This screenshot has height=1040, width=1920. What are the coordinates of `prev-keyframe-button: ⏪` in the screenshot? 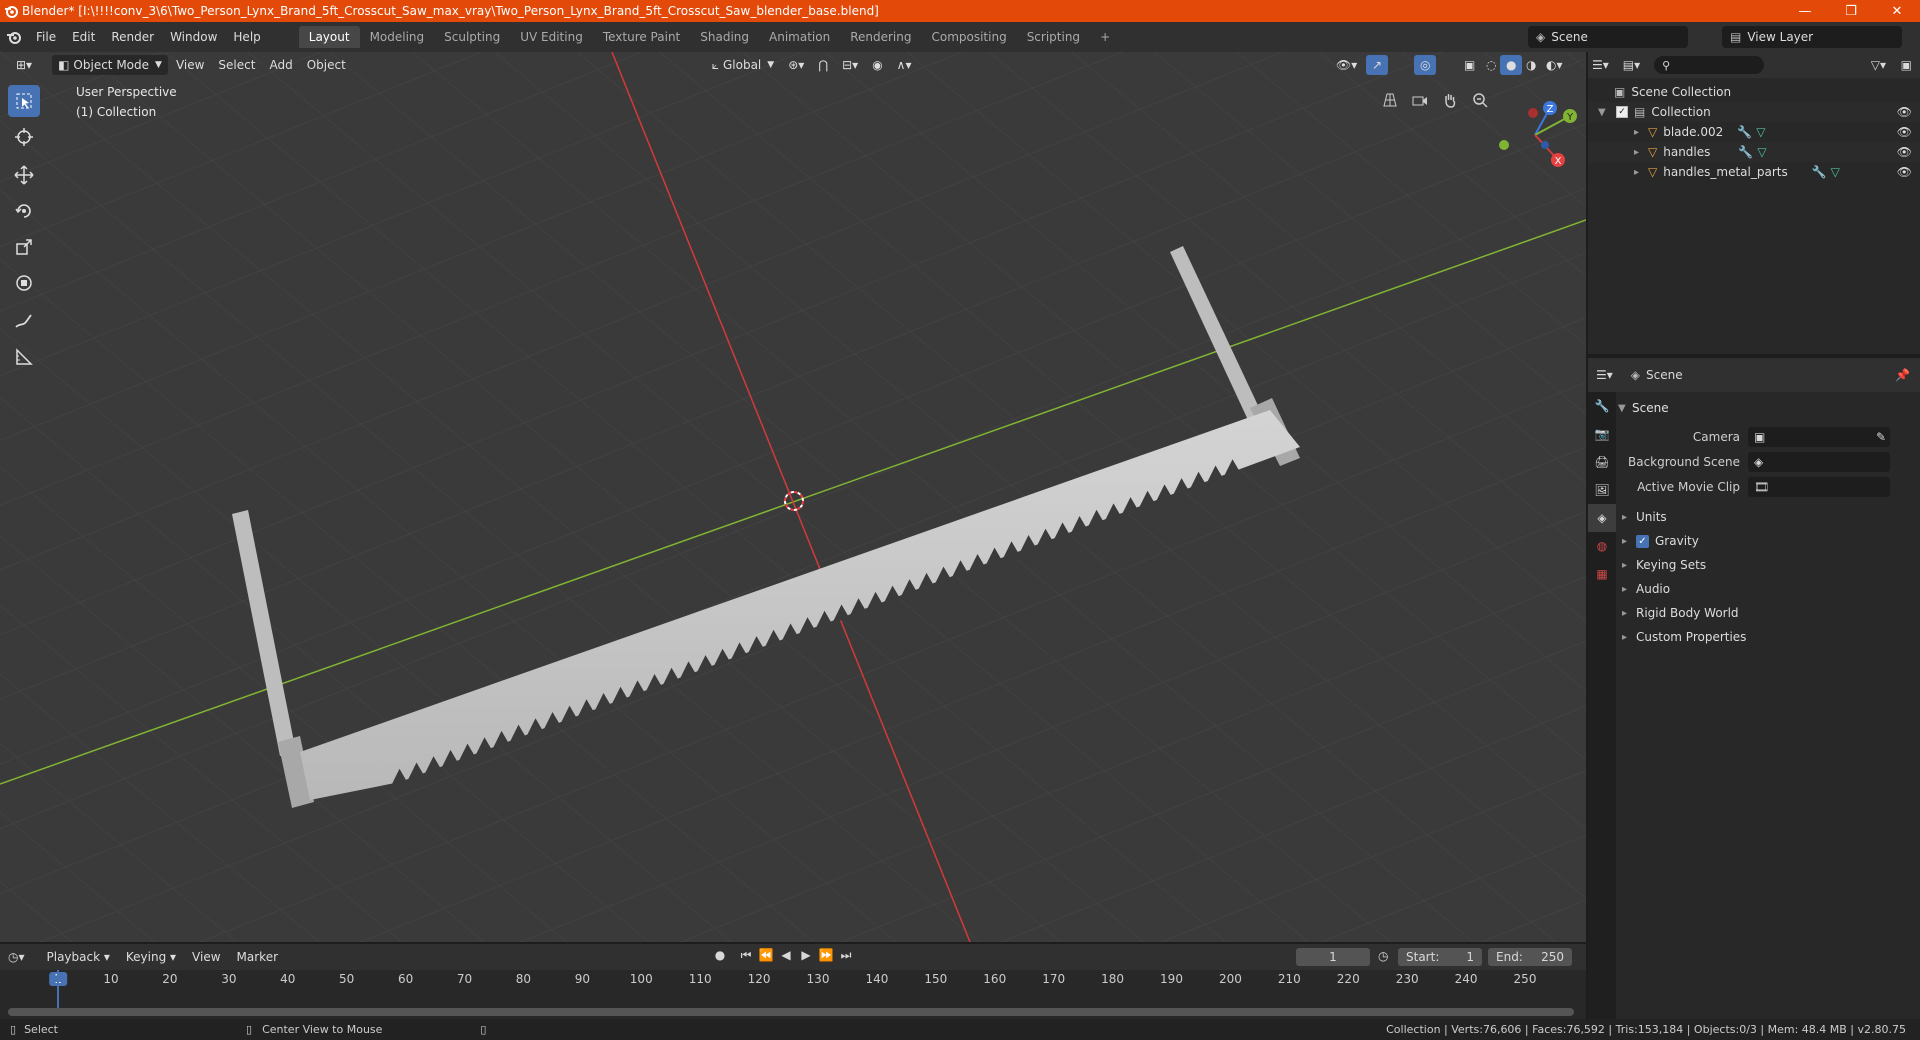 It's located at (766, 955).